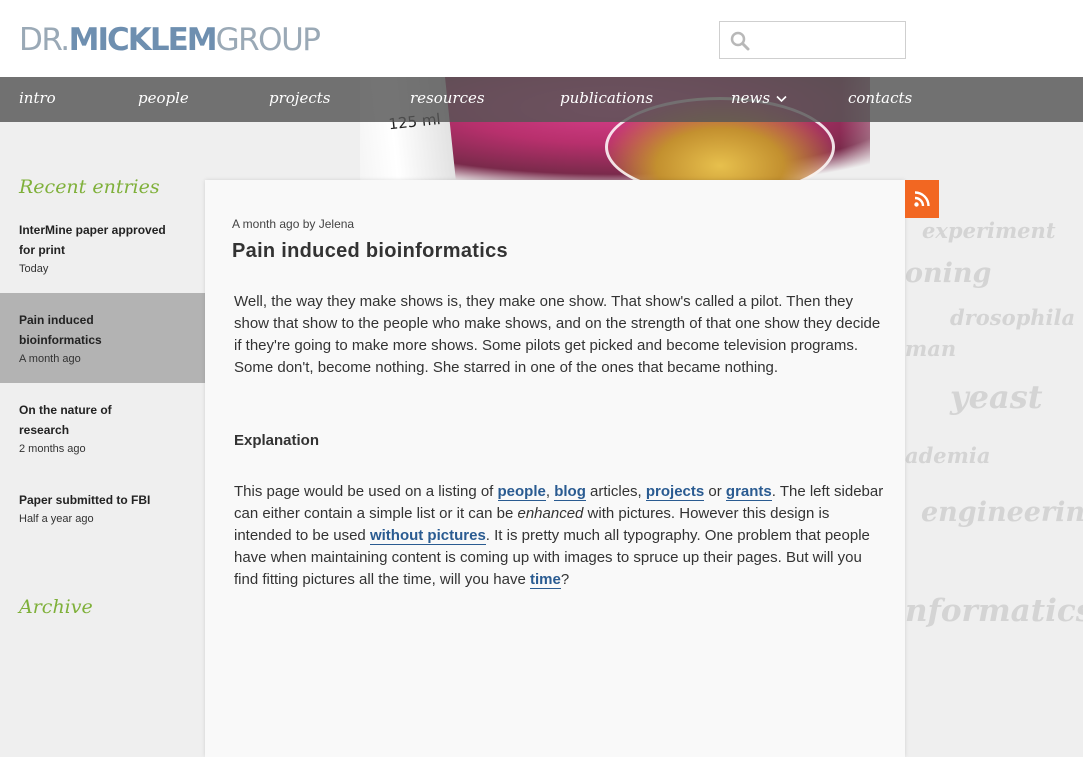 The image size is (1083, 757). Describe the element at coordinates (50, 359) in the screenshot. I see `recent-entry-date: A month ago` at that location.